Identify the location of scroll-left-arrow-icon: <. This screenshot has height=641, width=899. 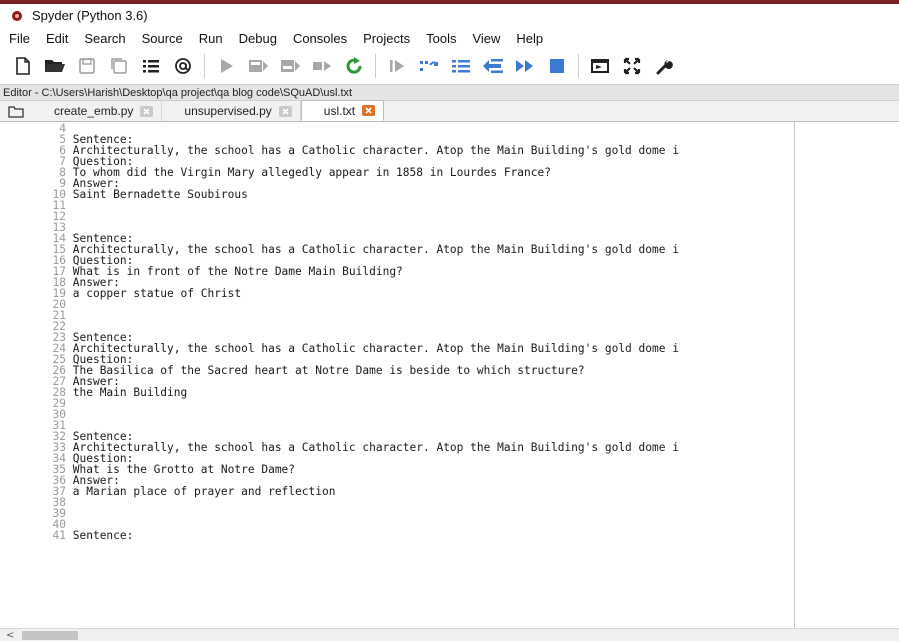
(10, 635).